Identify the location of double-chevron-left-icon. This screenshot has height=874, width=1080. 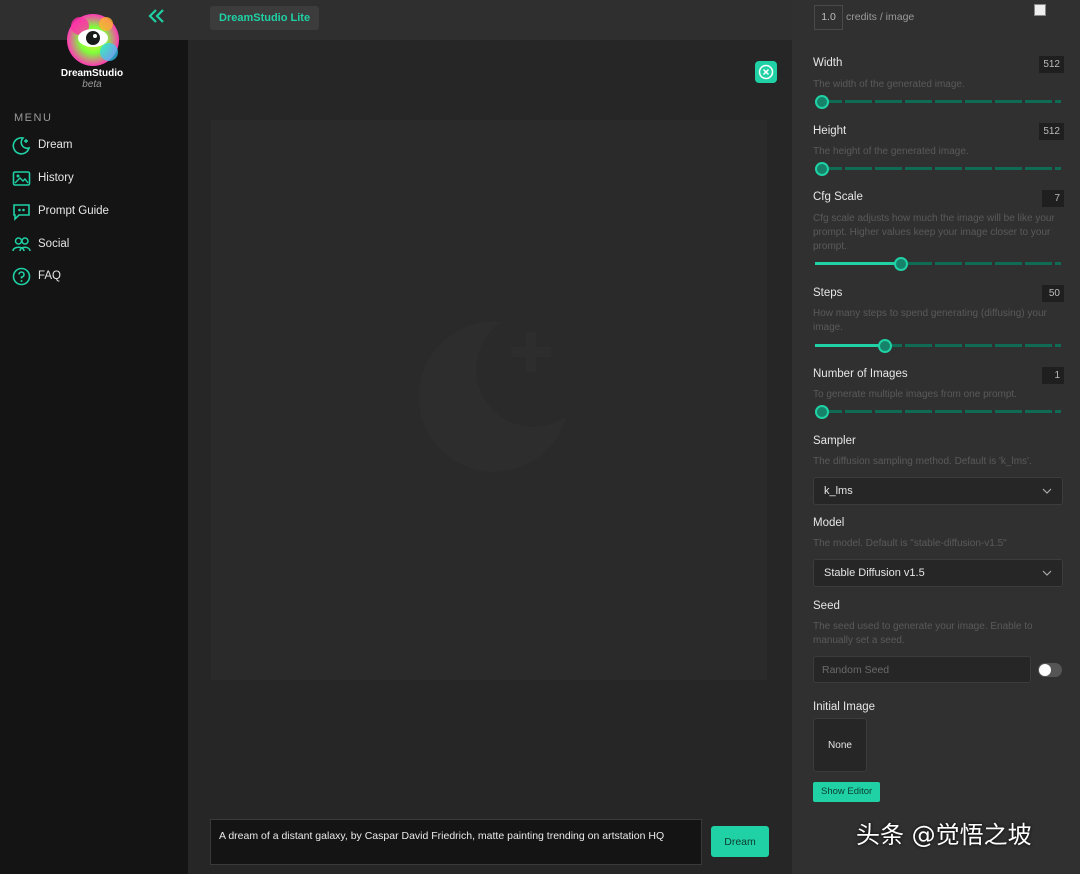
(158, 17).